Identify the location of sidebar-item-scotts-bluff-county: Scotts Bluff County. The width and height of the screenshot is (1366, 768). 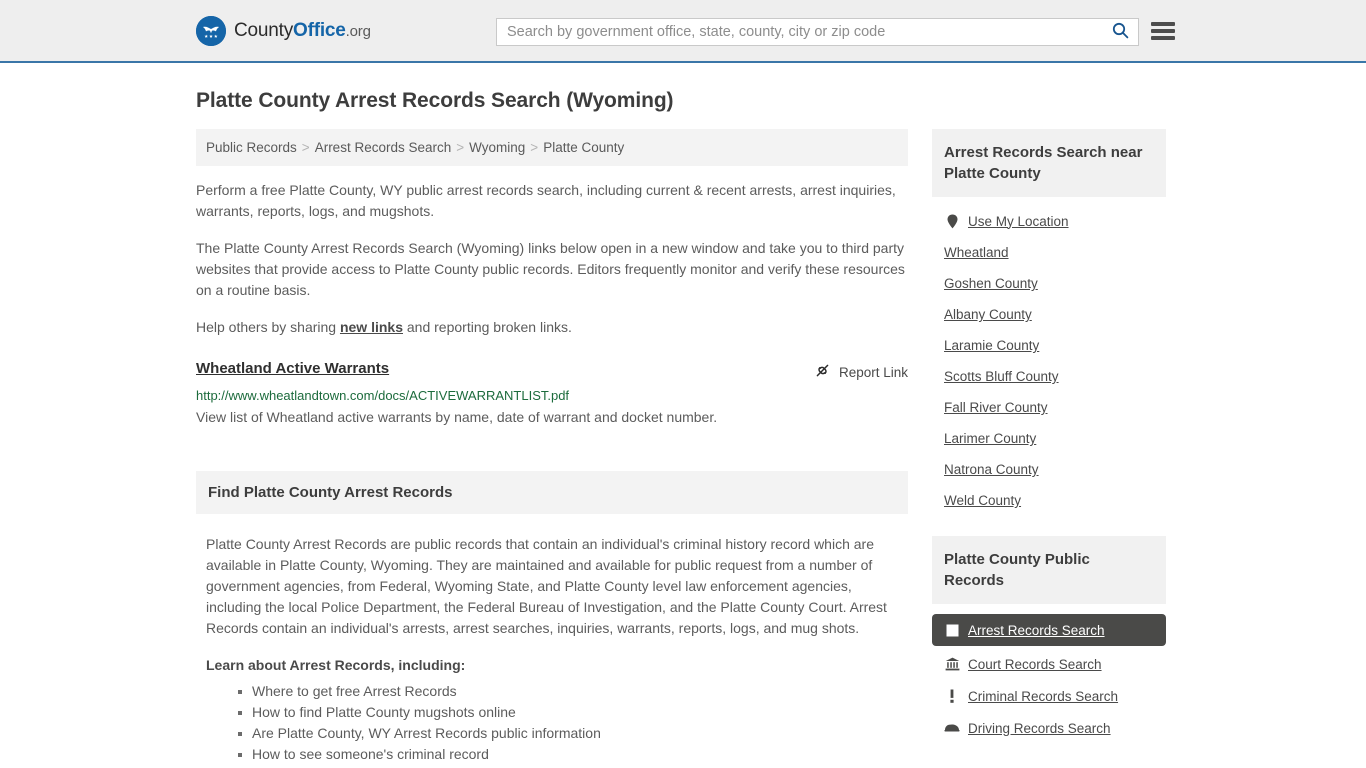
(1049, 376).